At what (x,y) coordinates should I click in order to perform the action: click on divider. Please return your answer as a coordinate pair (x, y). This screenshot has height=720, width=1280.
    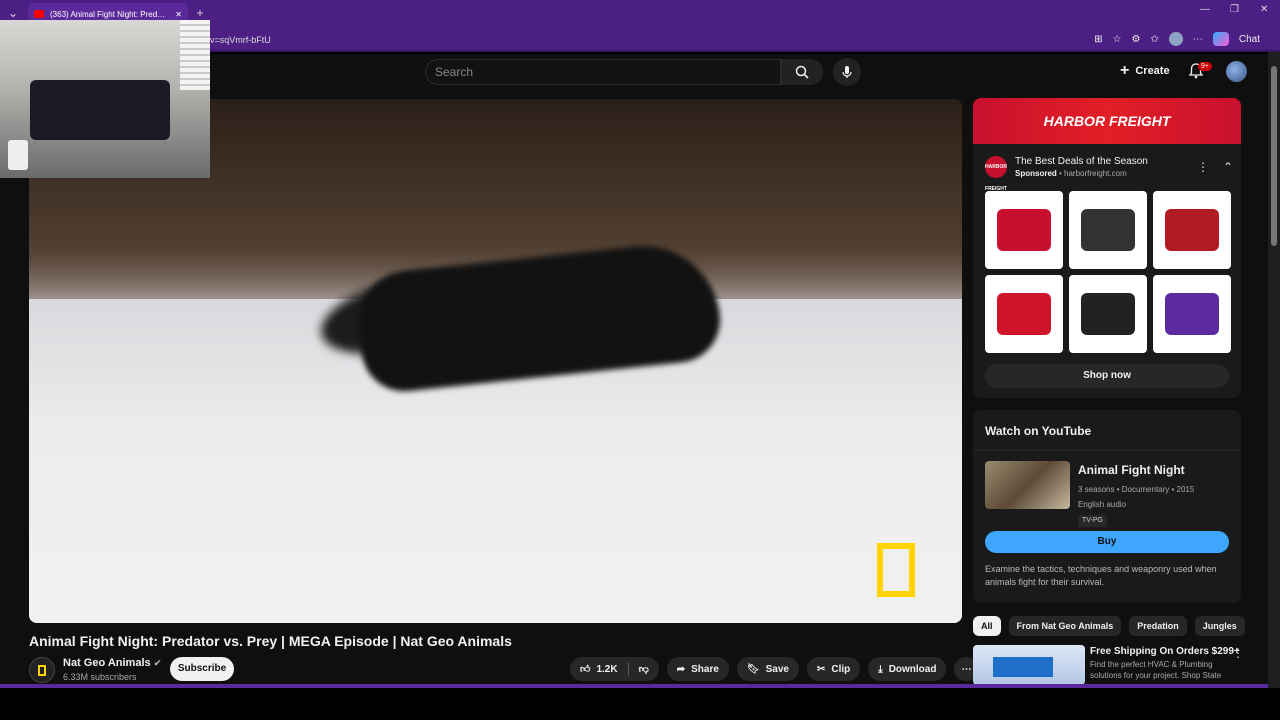
    Looking at the image, I should click on (1107, 450).